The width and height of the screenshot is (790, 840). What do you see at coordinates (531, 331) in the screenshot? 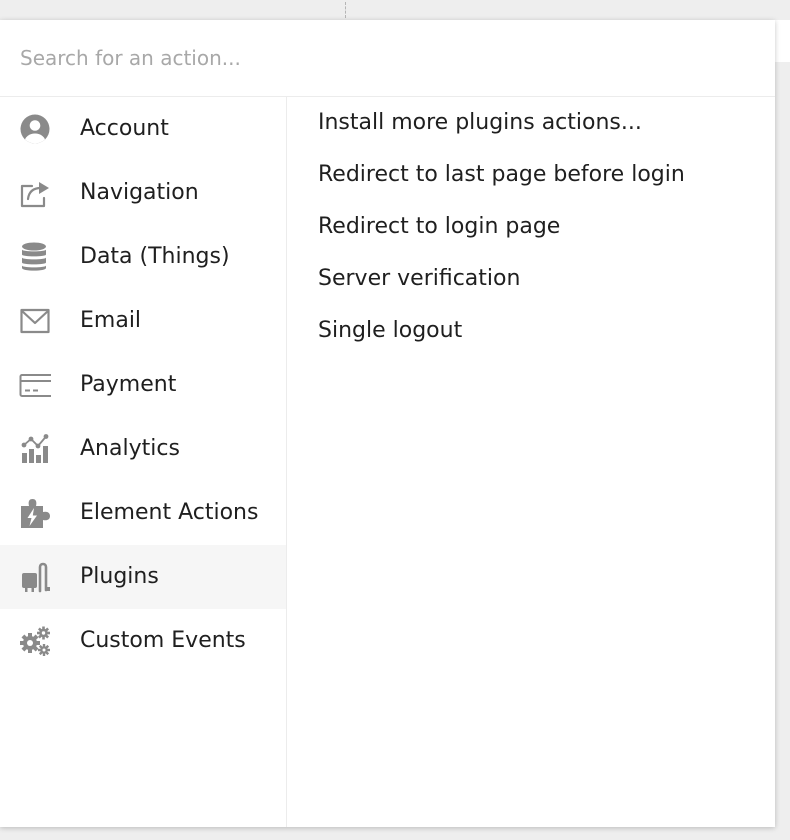
I see `action-single-logout: Single logout` at bounding box center [531, 331].